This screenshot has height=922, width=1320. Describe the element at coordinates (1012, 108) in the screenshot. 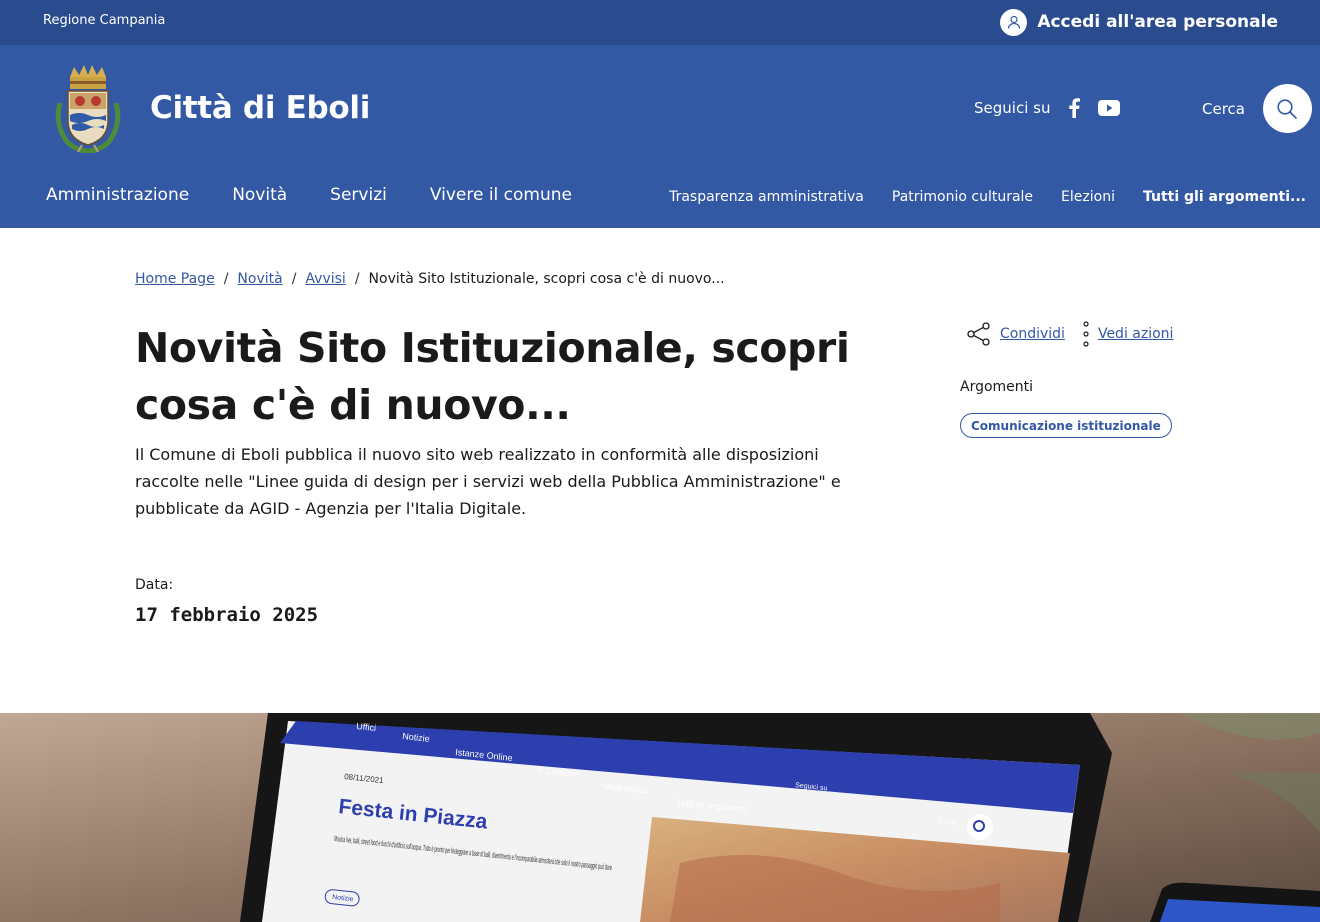

I see `follow-label: Seguici su` at that location.